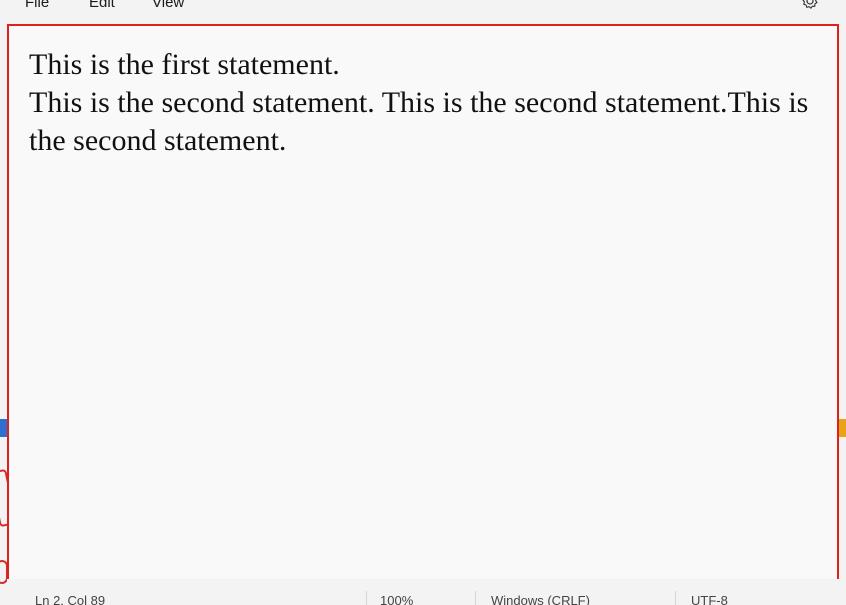 The image size is (846, 605). Describe the element at coordinates (709, 599) in the screenshot. I see `encoding: UTF-8` at that location.